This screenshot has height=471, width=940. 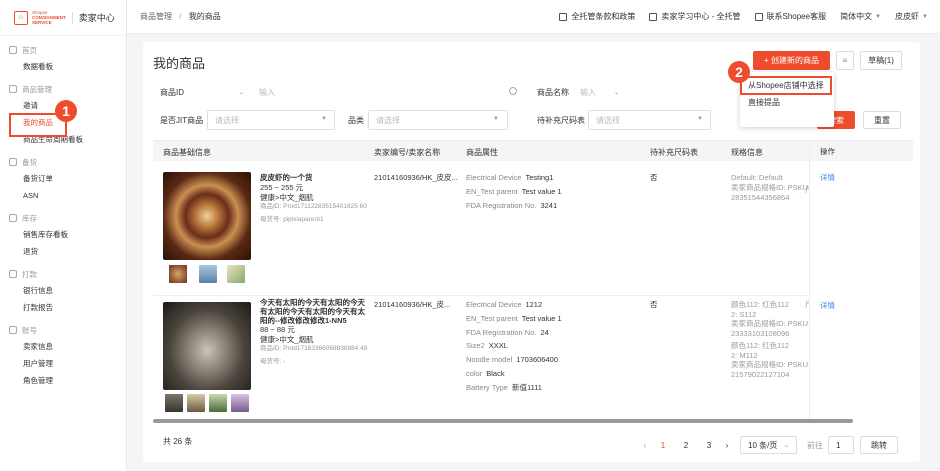 What do you see at coordinates (539, 177) in the screenshot?
I see `attribute-value: Testing1` at bounding box center [539, 177].